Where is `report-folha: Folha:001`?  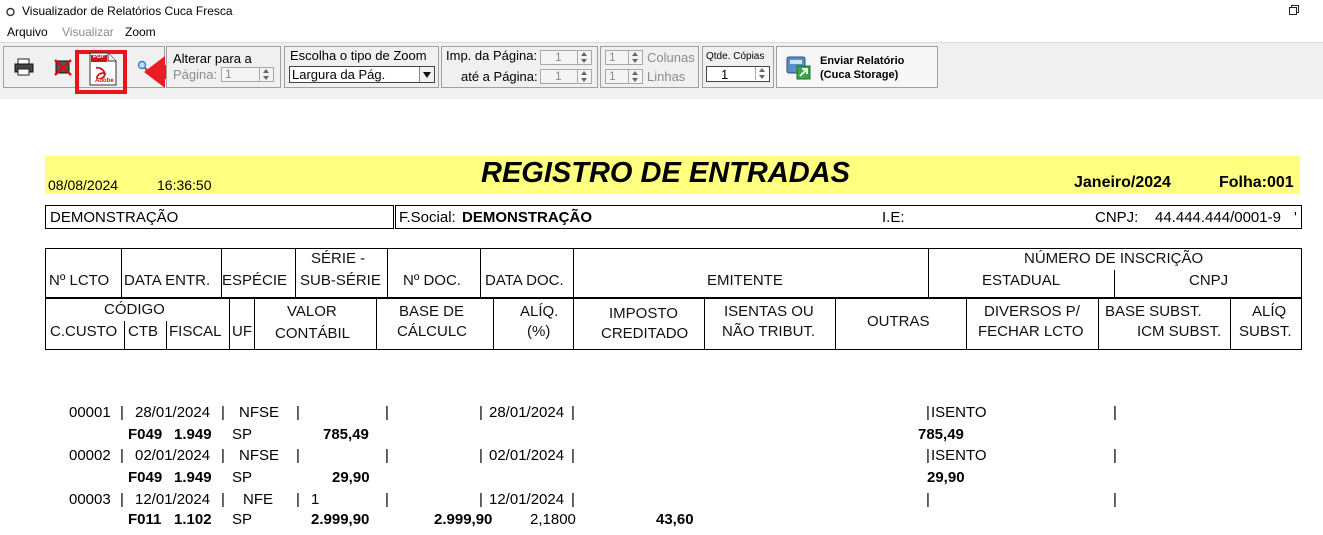 report-folha: Folha:001 is located at coordinates (1256, 182).